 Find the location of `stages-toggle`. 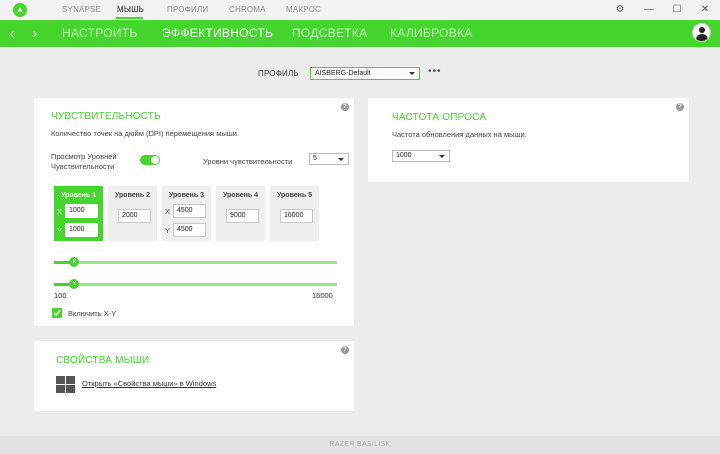

stages-toggle is located at coordinates (150, 160).